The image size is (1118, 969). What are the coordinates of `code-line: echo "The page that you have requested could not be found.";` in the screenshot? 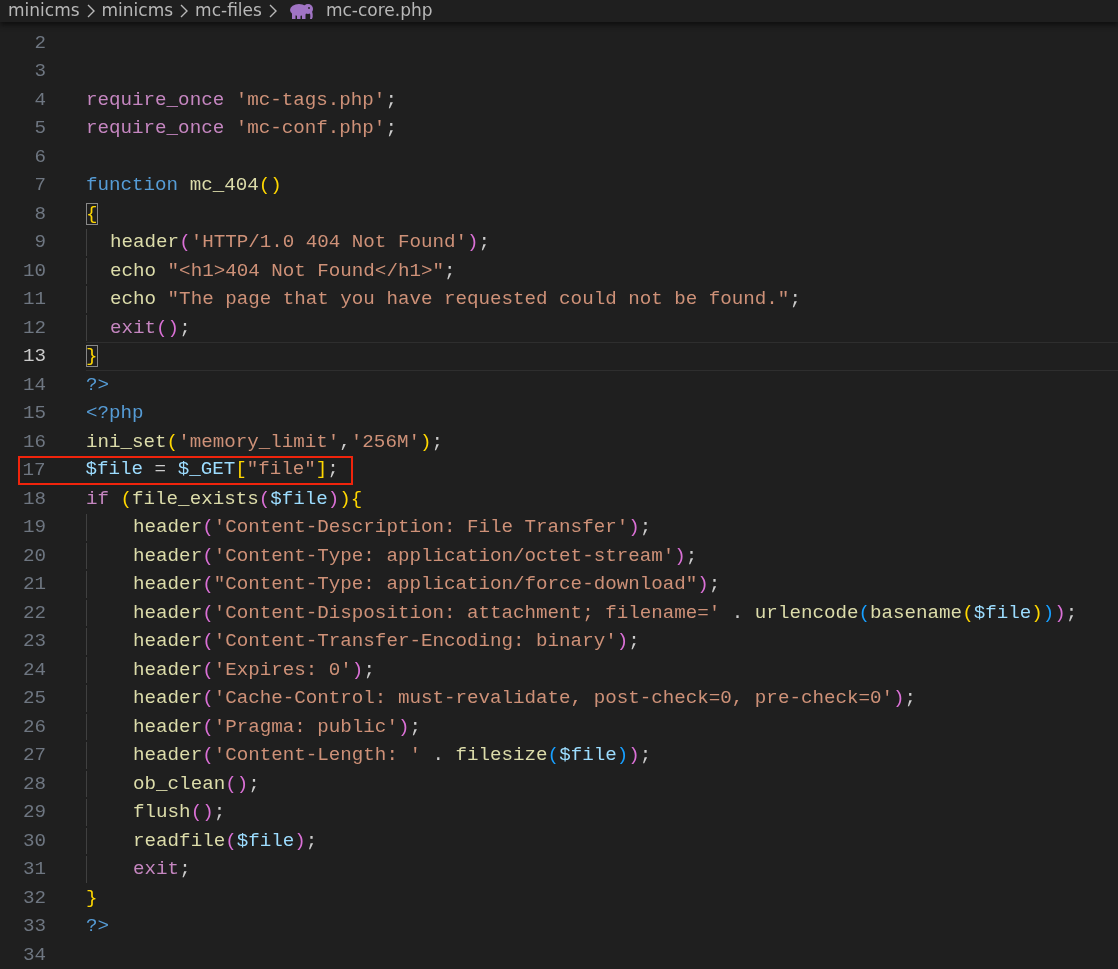 It's located at (602, 299).